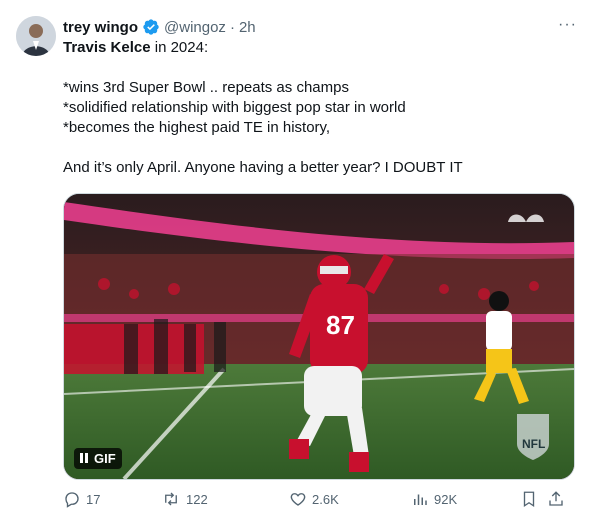  What do you see at coordinates (420, 499) in the screenshot?
I see `views-chart-icon` at bounding box center [420, 499].